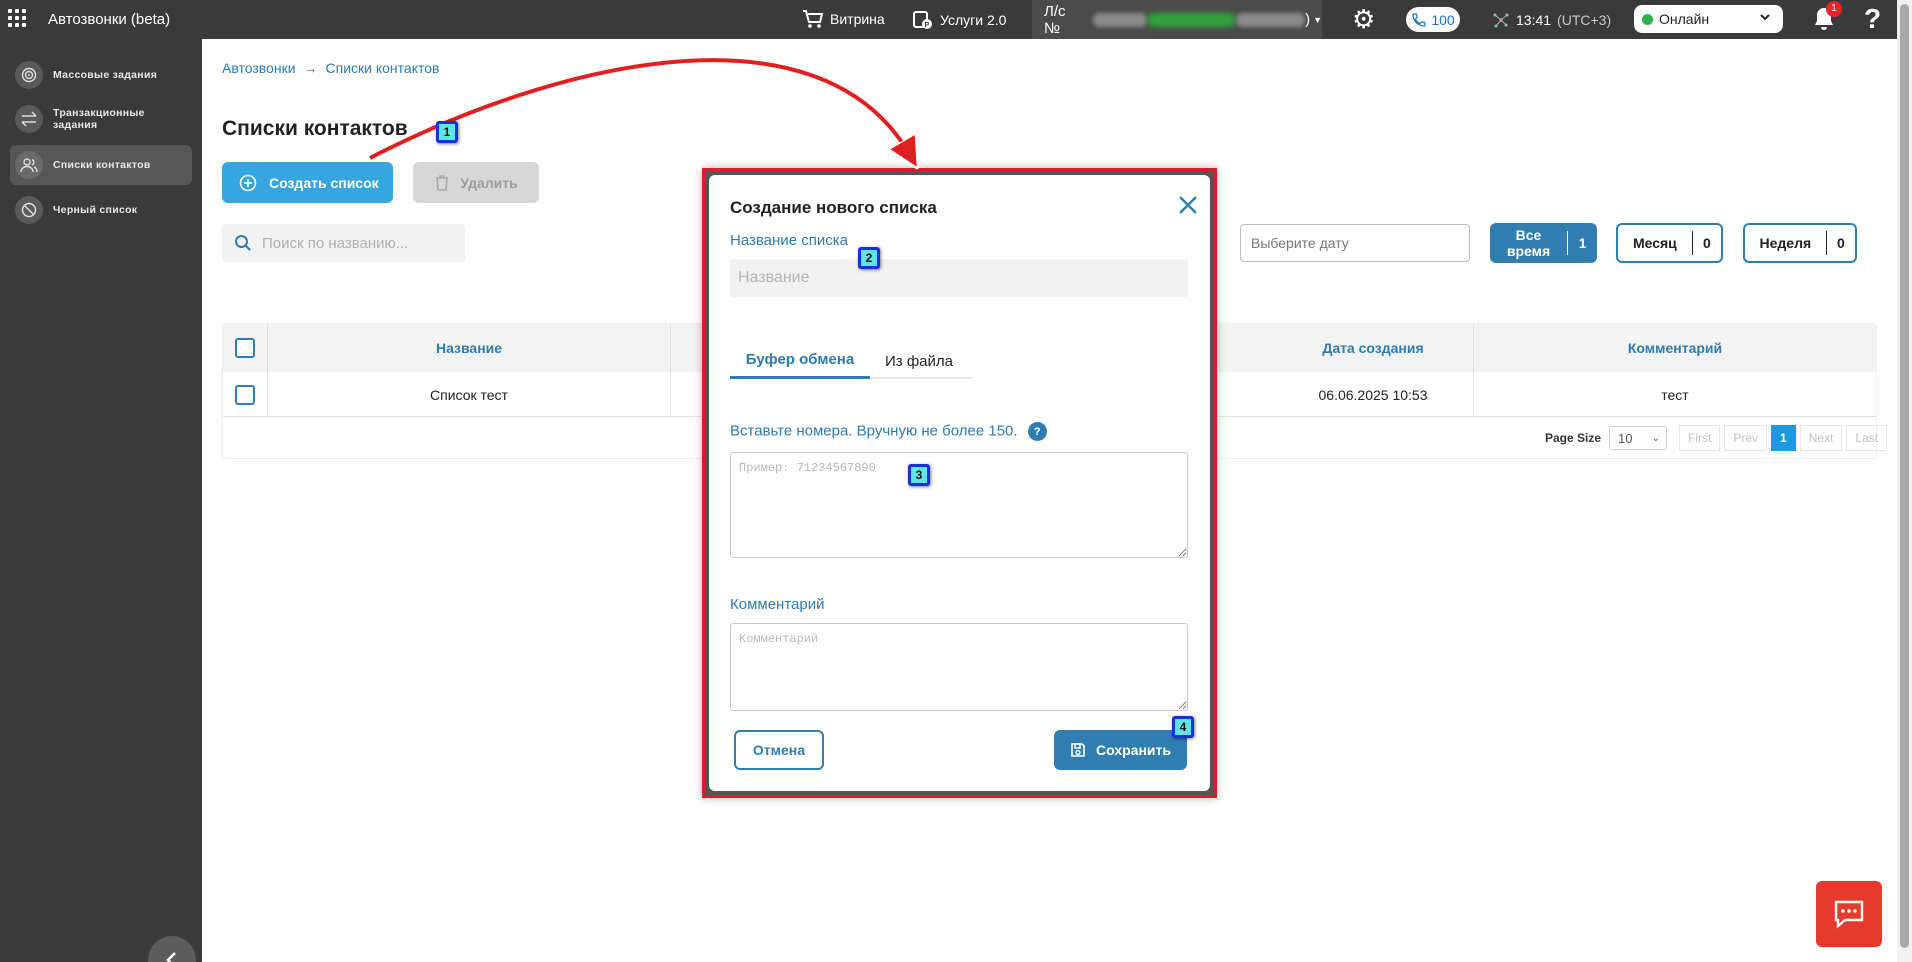  What do you see at coordinates (109, 19) in the screenshot?
I see `app-title: Автозвонки (beta)` at bounding box center [109, 19].